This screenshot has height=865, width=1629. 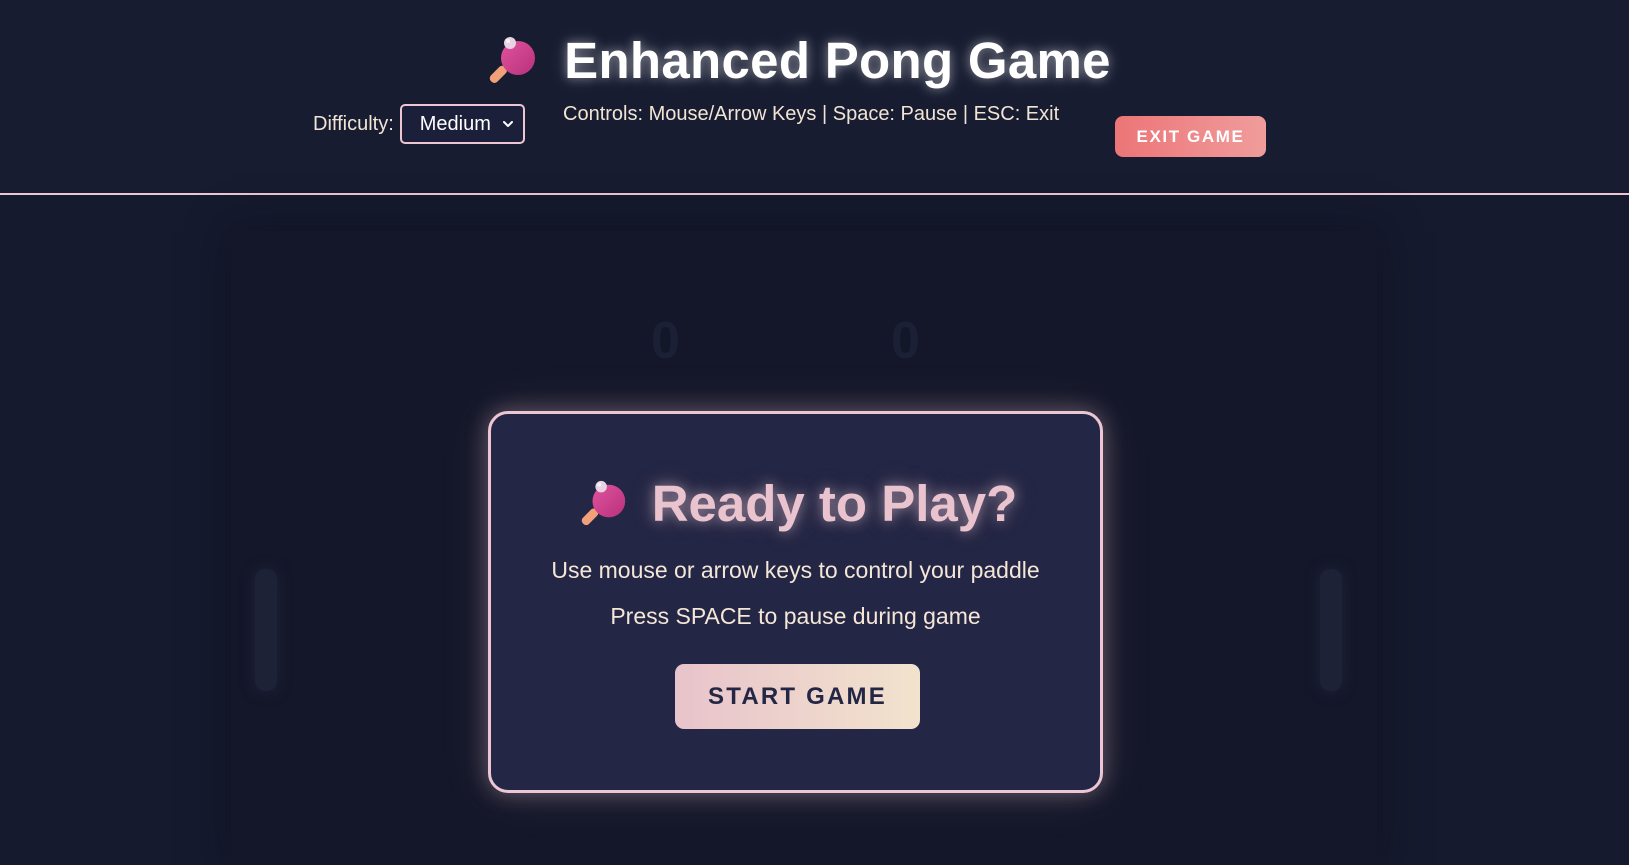 I want to click on modal-title: Ready to Play?, so click(x=834, y=503).